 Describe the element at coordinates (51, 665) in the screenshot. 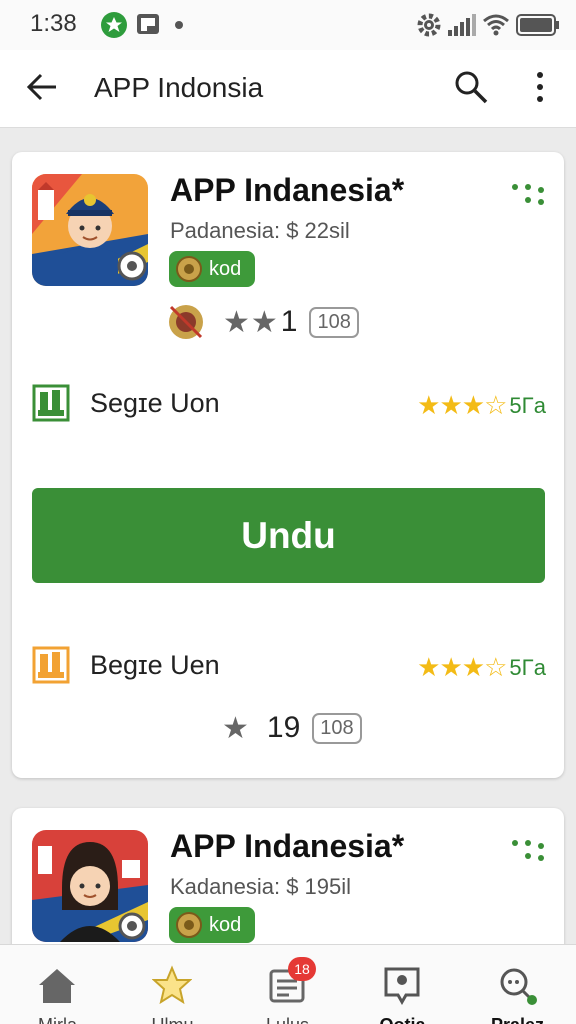

I see `feature-orange-icon` at that location.